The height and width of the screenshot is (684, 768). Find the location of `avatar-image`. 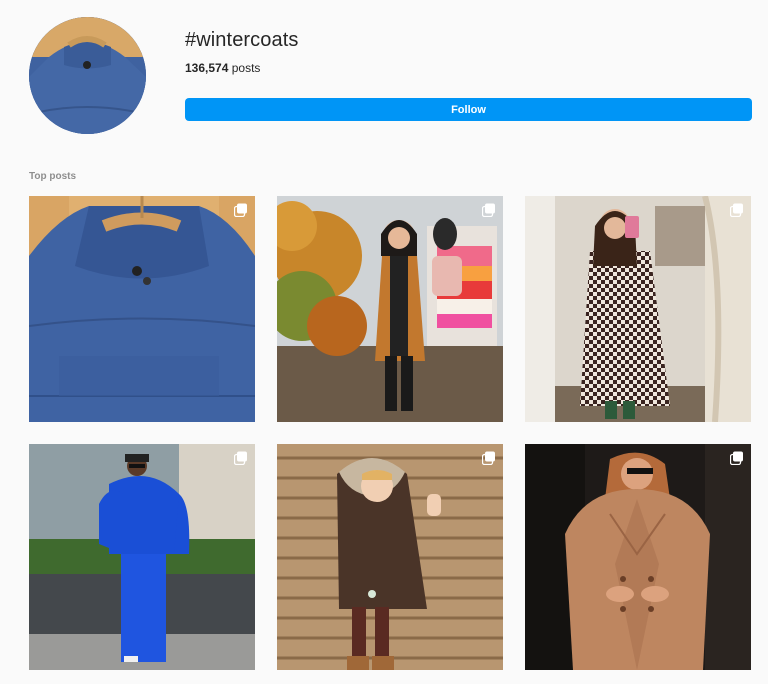

avatar-image is located at coordinates (87, 75).